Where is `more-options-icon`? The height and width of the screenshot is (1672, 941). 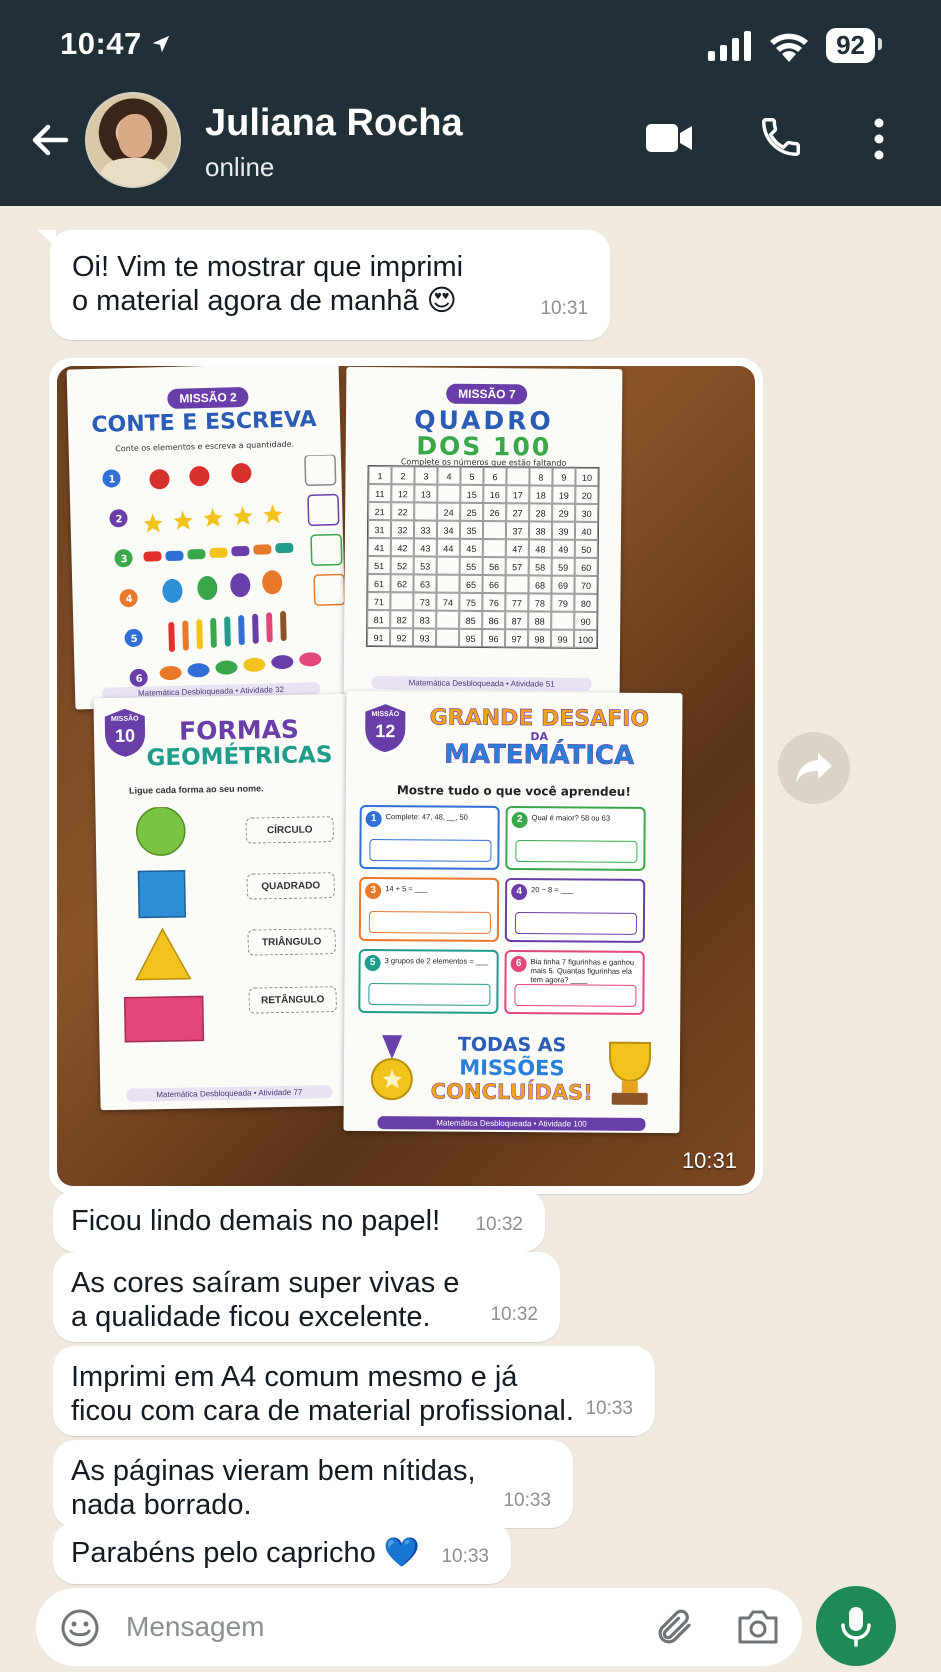
more-options-icon is located at coordinates (879, 139).